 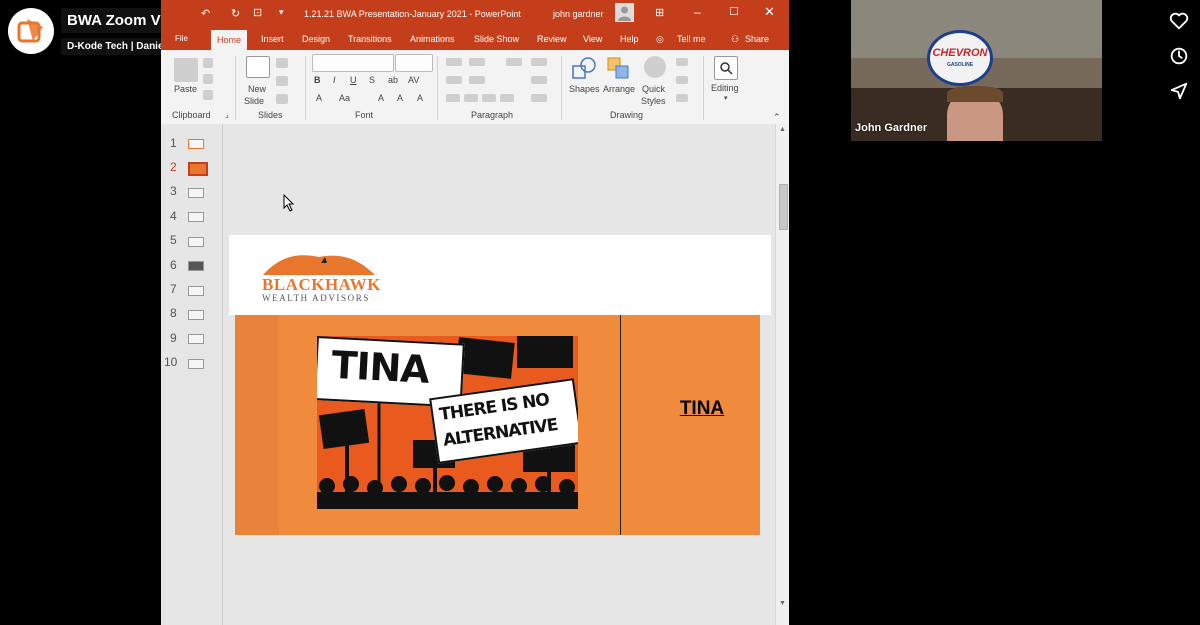 What do you see at coordinates (282, 81) in the screenshot?
I see `reset-icon` at bounding box center [282, 81].